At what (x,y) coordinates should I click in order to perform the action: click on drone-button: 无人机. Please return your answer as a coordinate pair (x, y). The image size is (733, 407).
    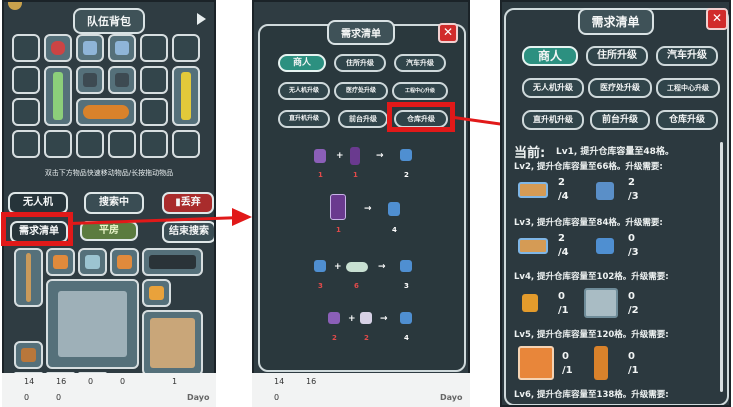
    Looking at the image, I should click on (38, 203).